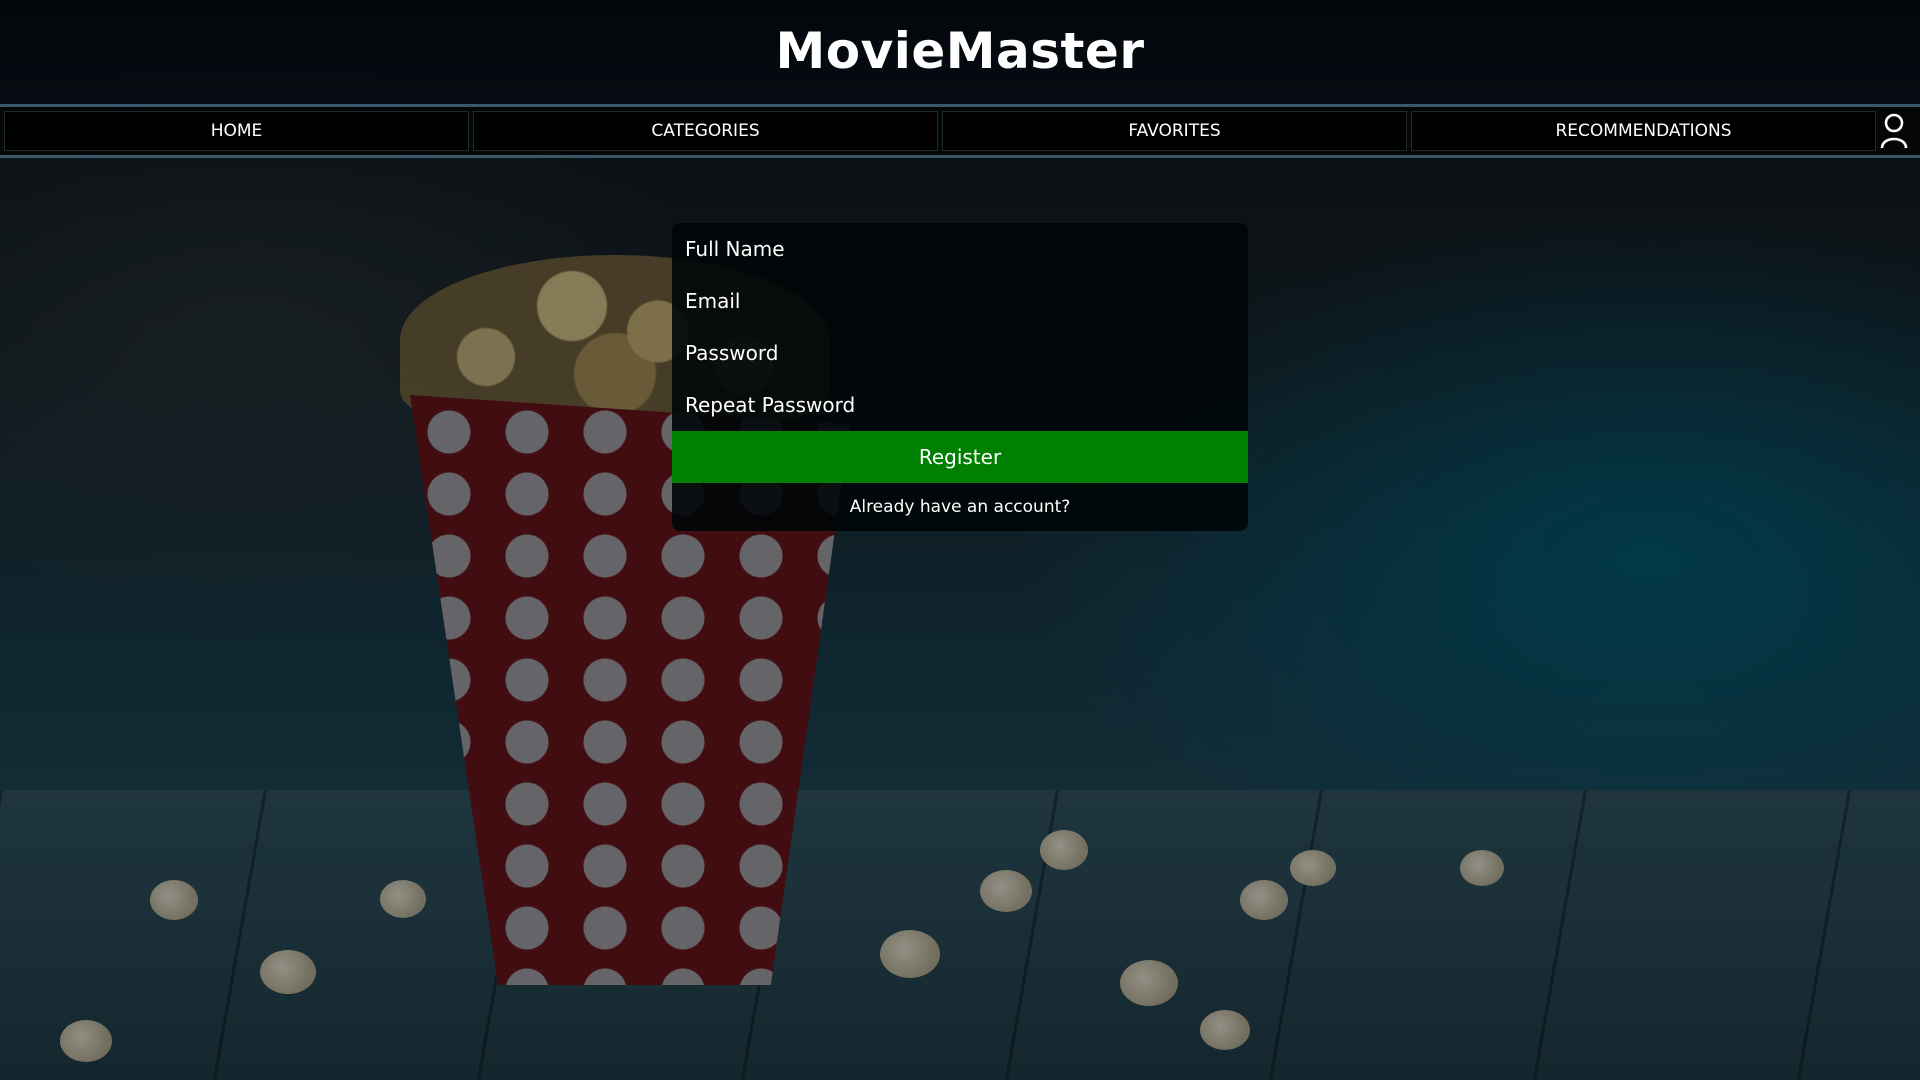 Image resolution: width=1920 pixels, height=1080 pixels. I want to click on register-button: Register, so click(960, 457).